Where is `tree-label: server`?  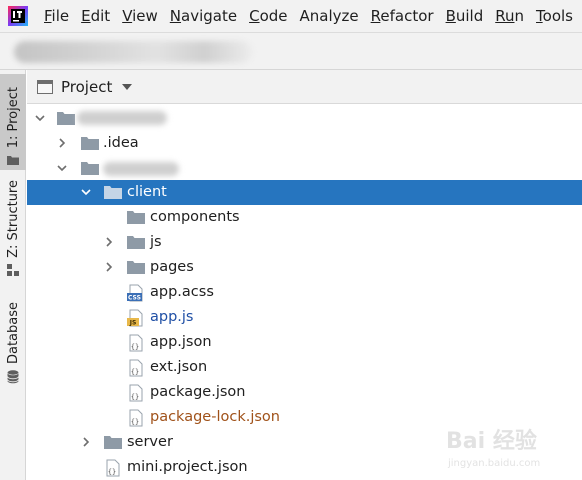 tree-label: server is located at coordinates (150, 442).